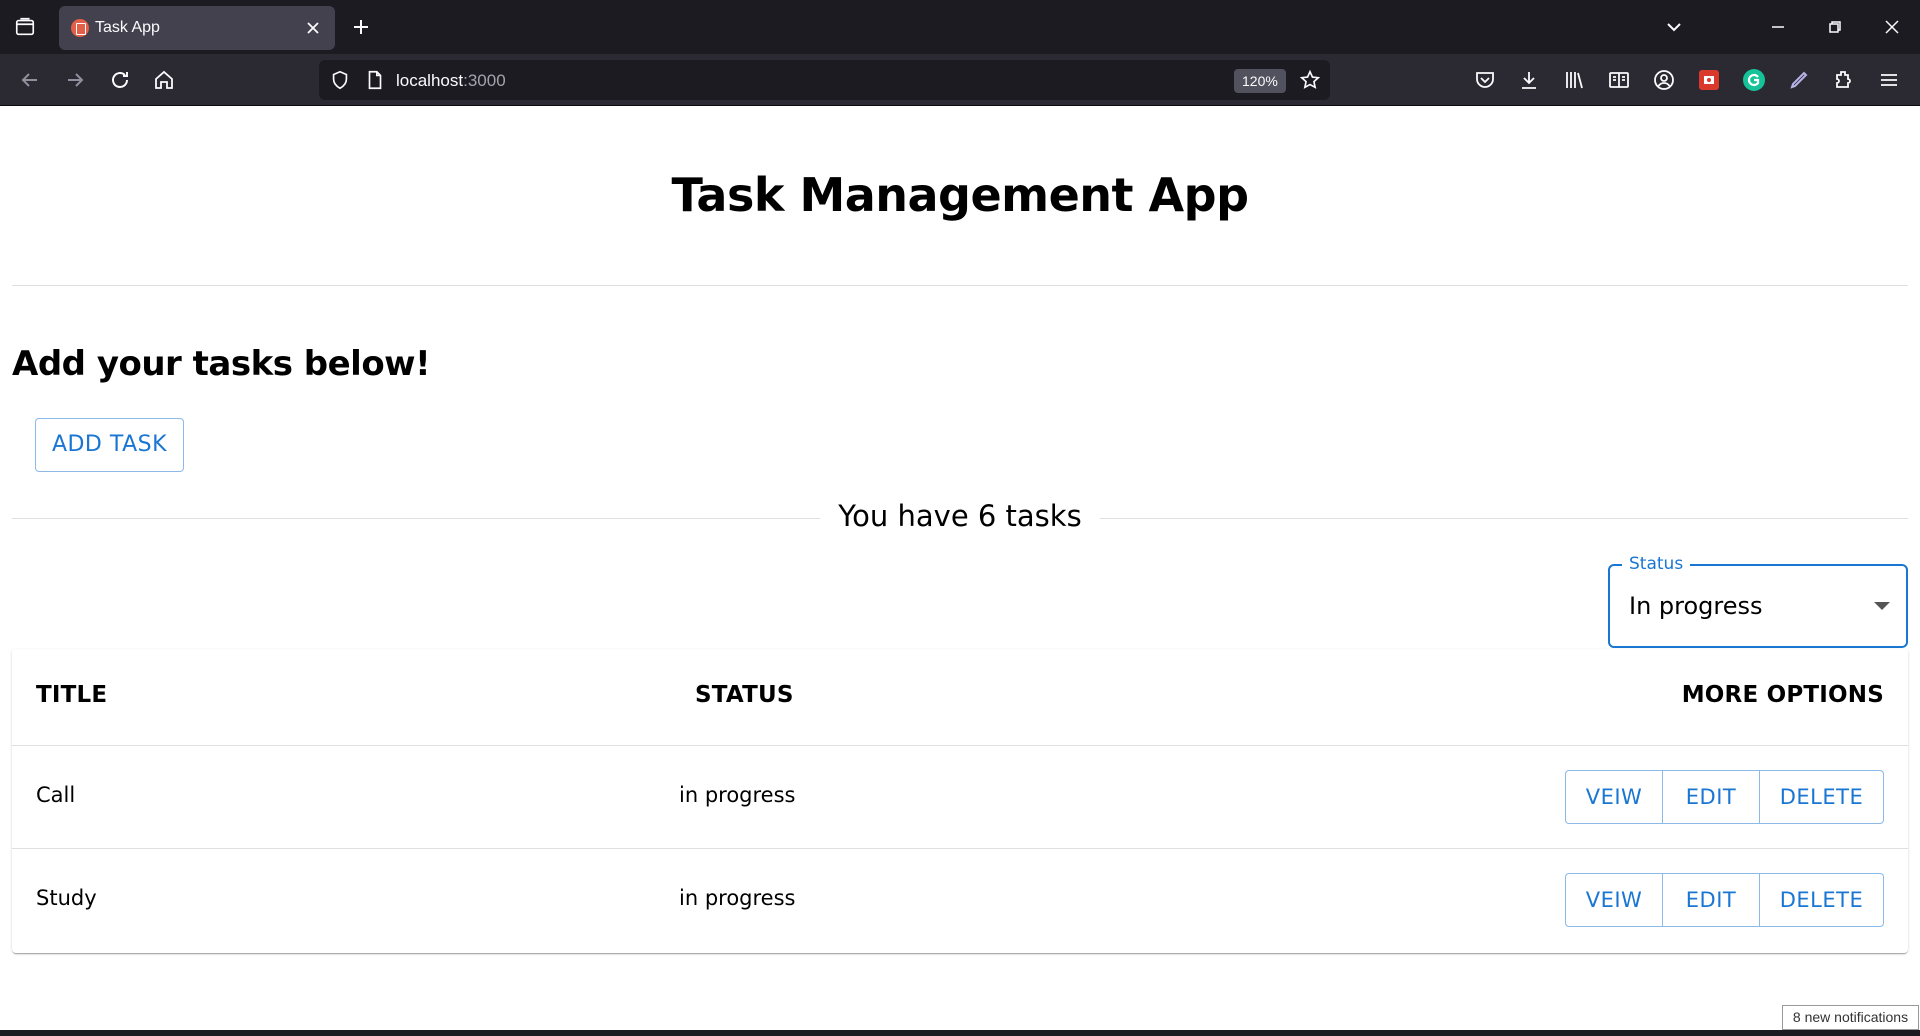 This screenshot has width=1920, height=1036. Describe the element at coordinates (1782, 695) in the screenshot. I see `header-more-options: MORE OPTIONS` at that location.